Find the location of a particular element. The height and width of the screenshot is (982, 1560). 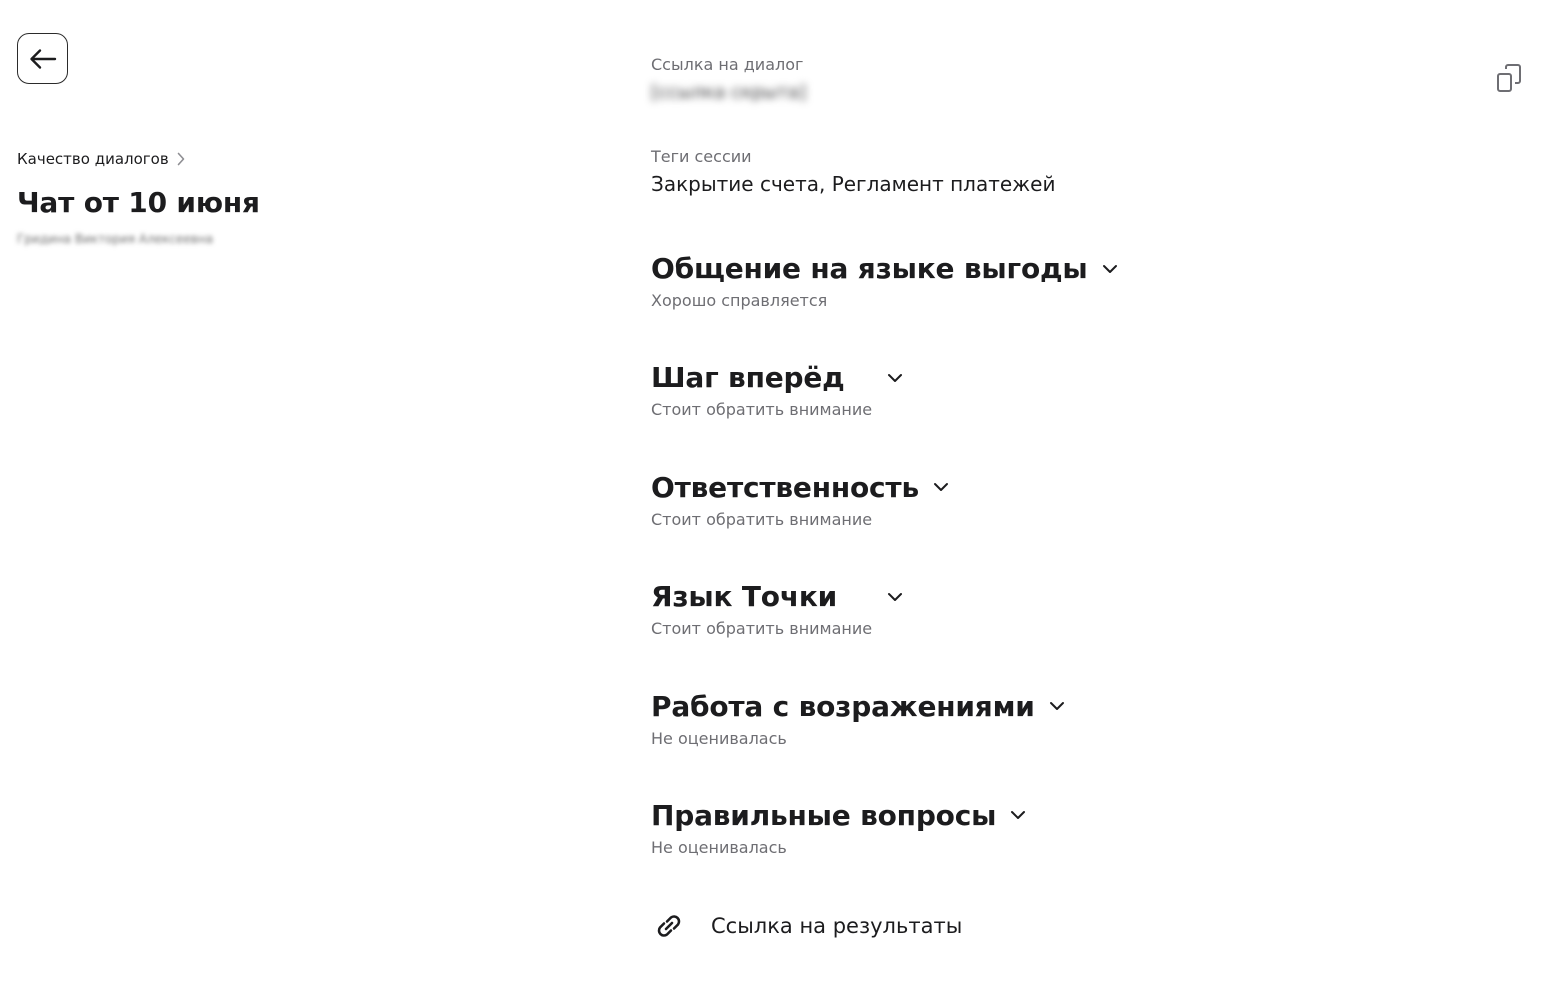

link-icon is located at coordinates (669, 926).